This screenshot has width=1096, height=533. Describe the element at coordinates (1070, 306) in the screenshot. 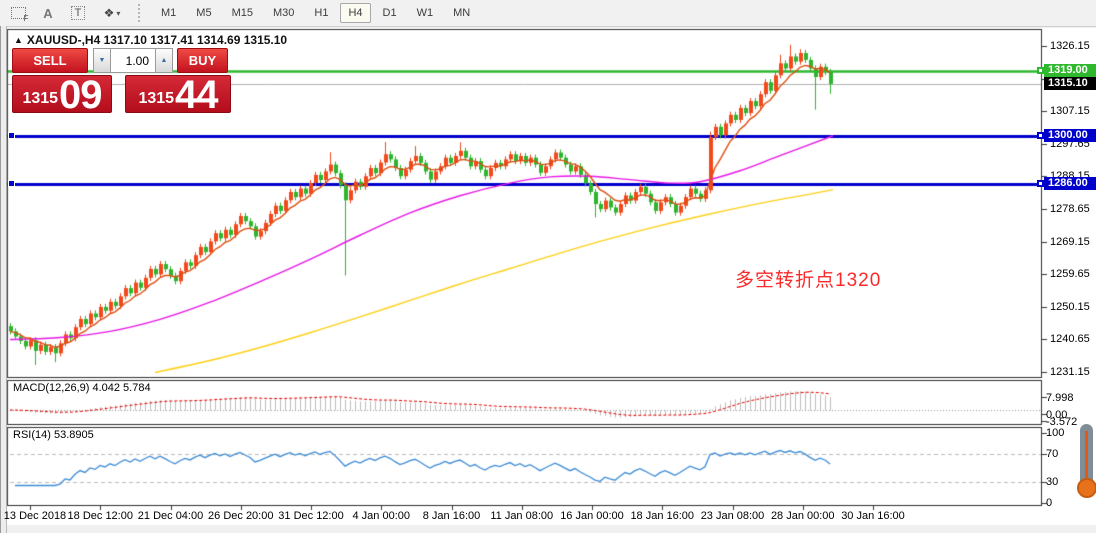

I see `price-axis-label: 1250.15` at that location.